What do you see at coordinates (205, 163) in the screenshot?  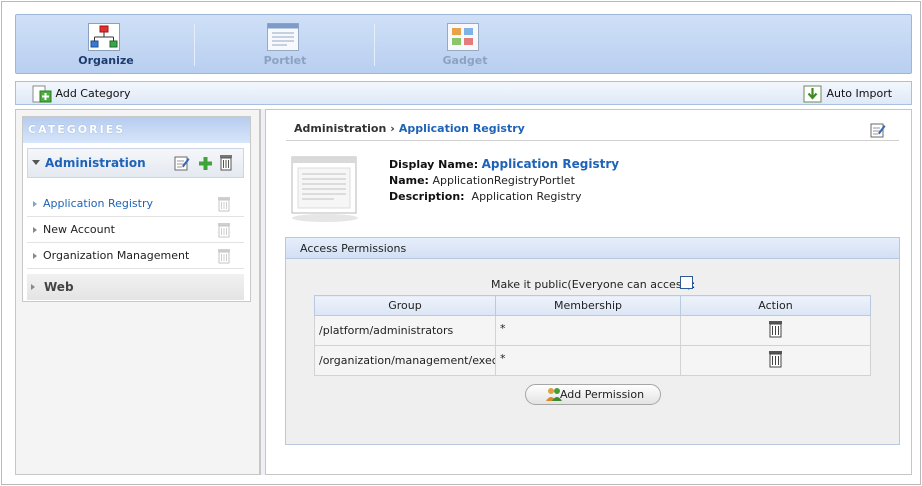 I see `add-application-icon` at bounding box center [205, 163].